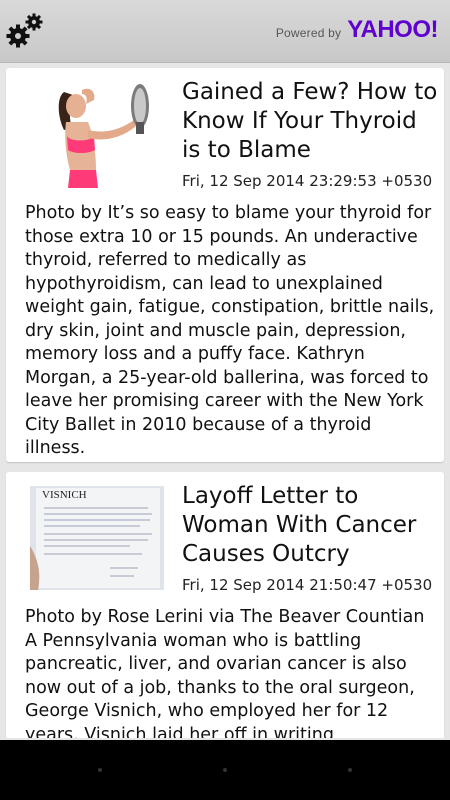  What do you see at coordinates (350, 770) in the screenshot?
I see `recent-apps-icon` at bounding box center [350, 770].